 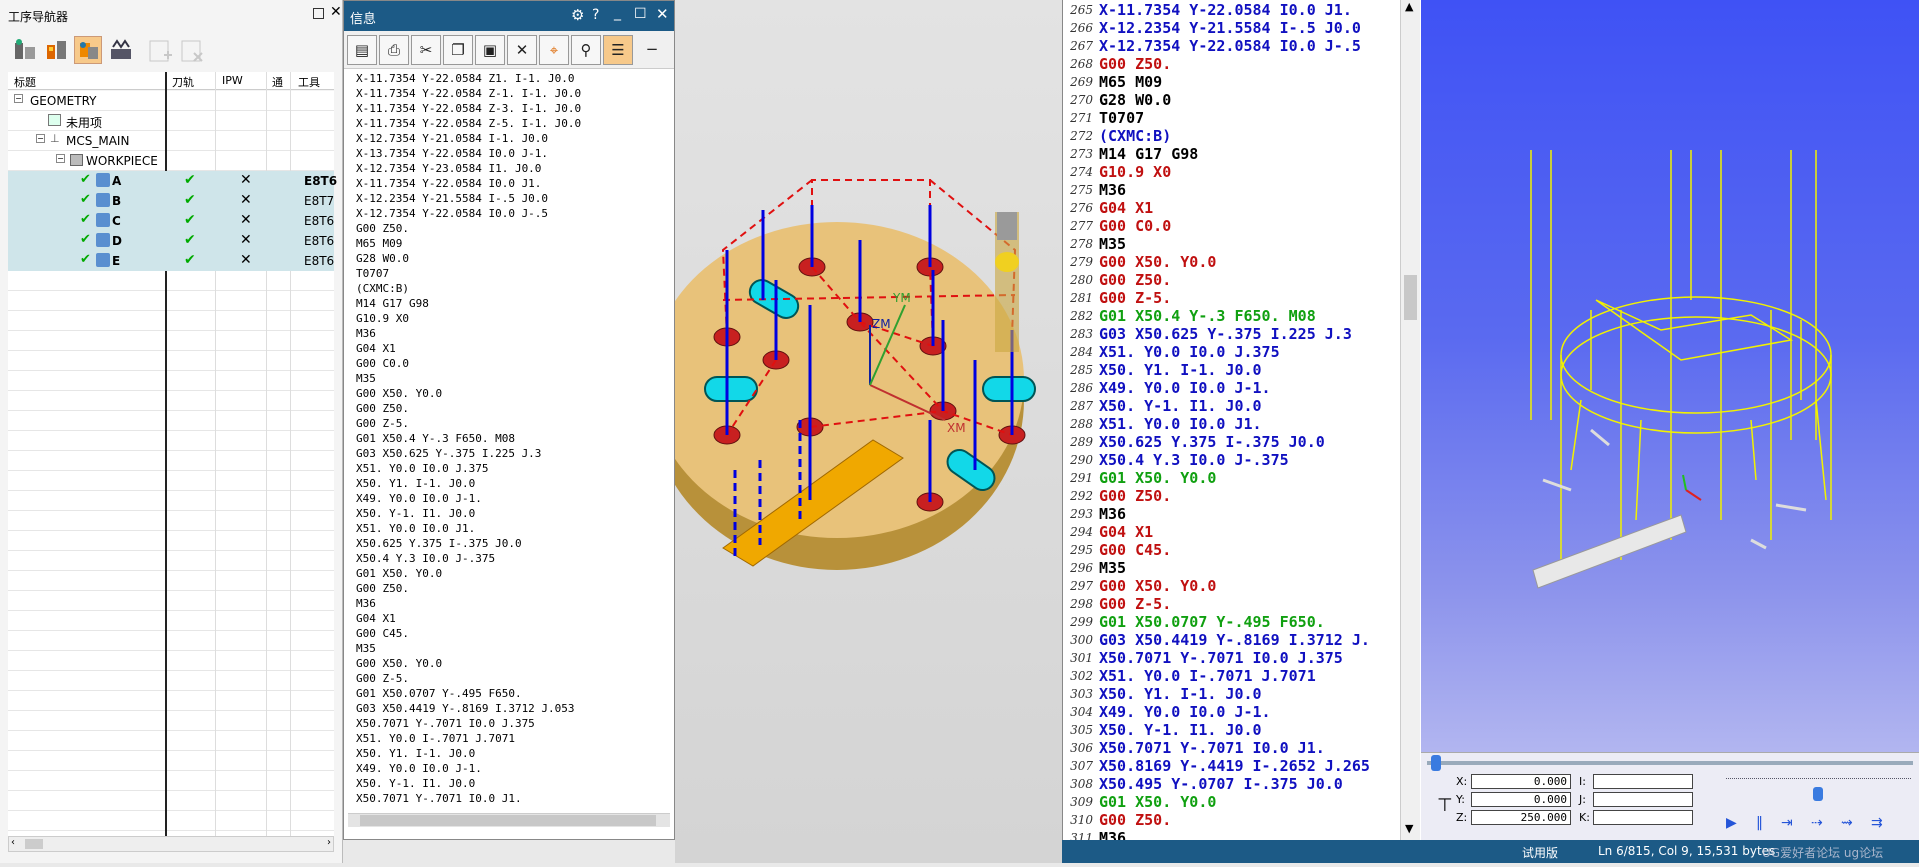 What do you see at coordinates (1521, 817) in the screenshot?
I see `z-coordinate-field: 250.000` at bounding box center [1521, 817].